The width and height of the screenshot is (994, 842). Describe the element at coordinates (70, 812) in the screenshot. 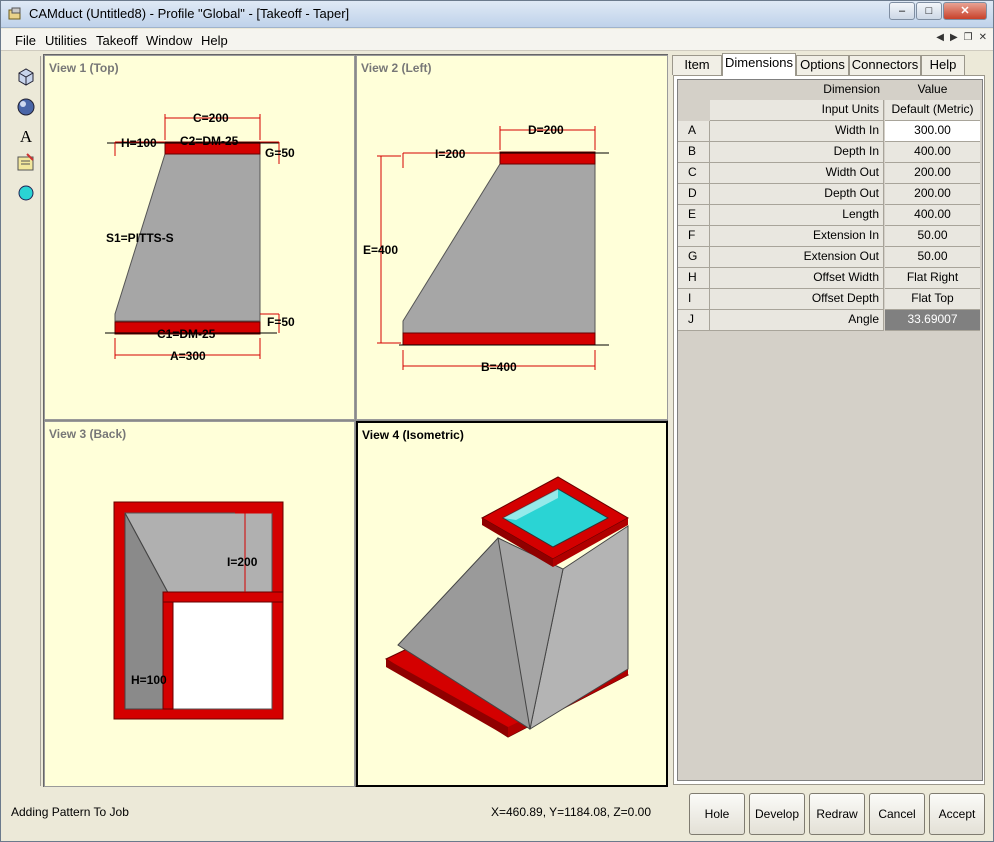

I see `status-message: Adding Pattern To Job` at that location.